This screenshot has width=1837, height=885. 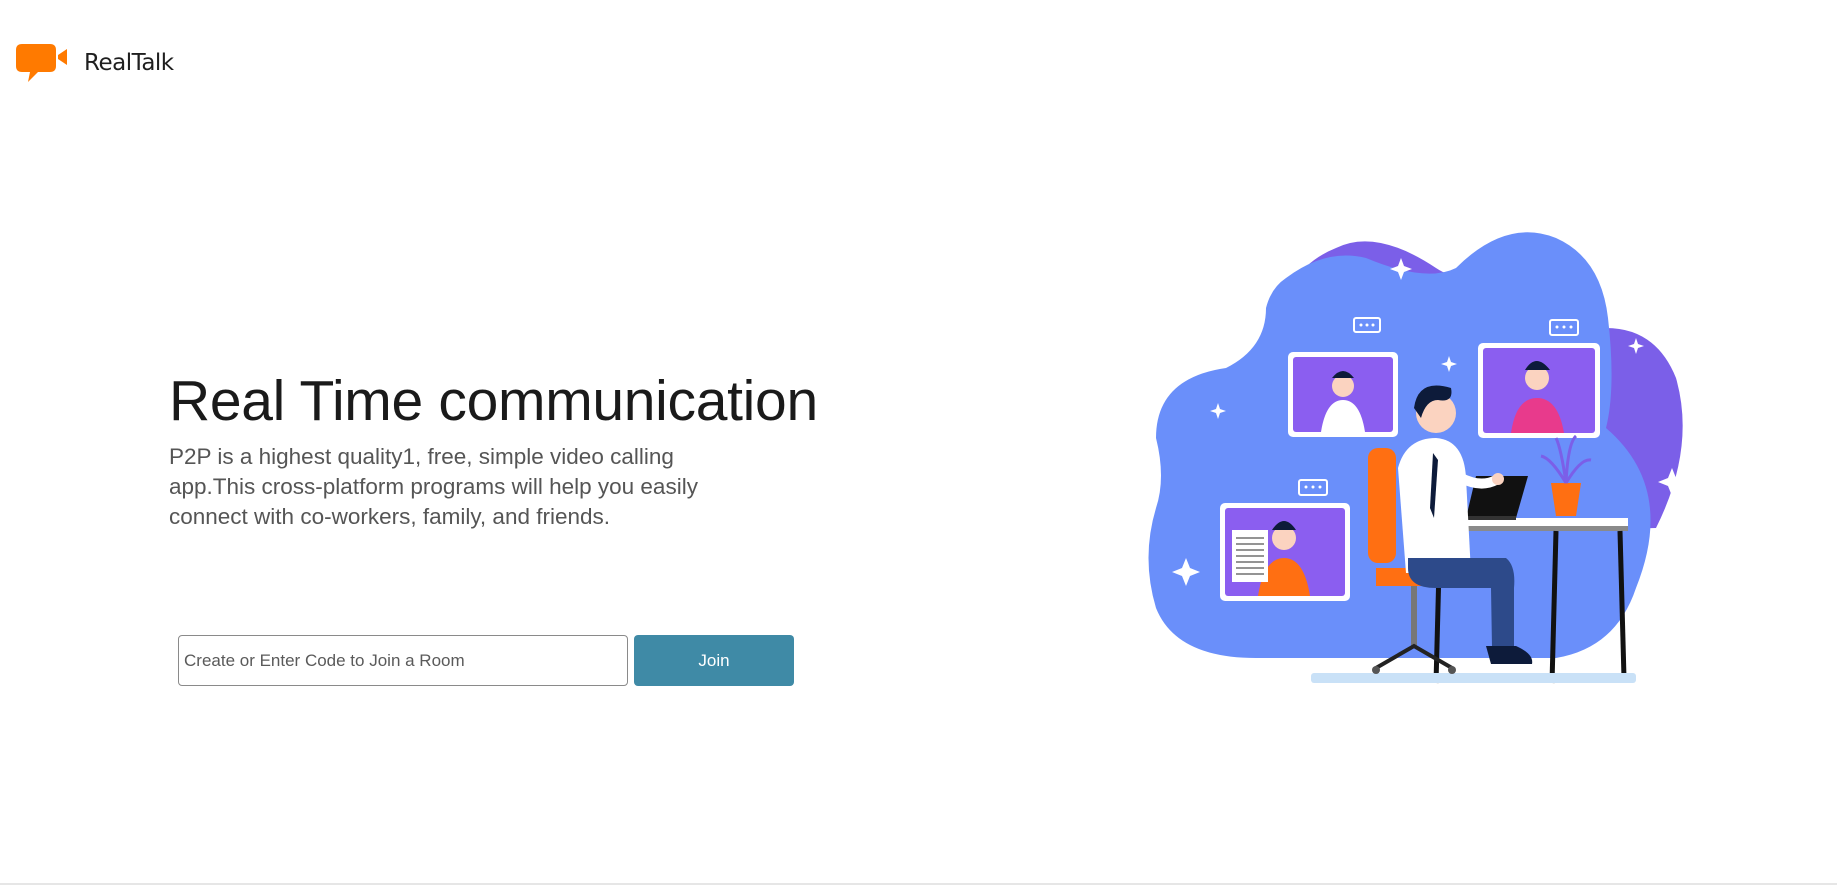 I want to click on video-chat-bubble-icon, so click(x=41, y=63).